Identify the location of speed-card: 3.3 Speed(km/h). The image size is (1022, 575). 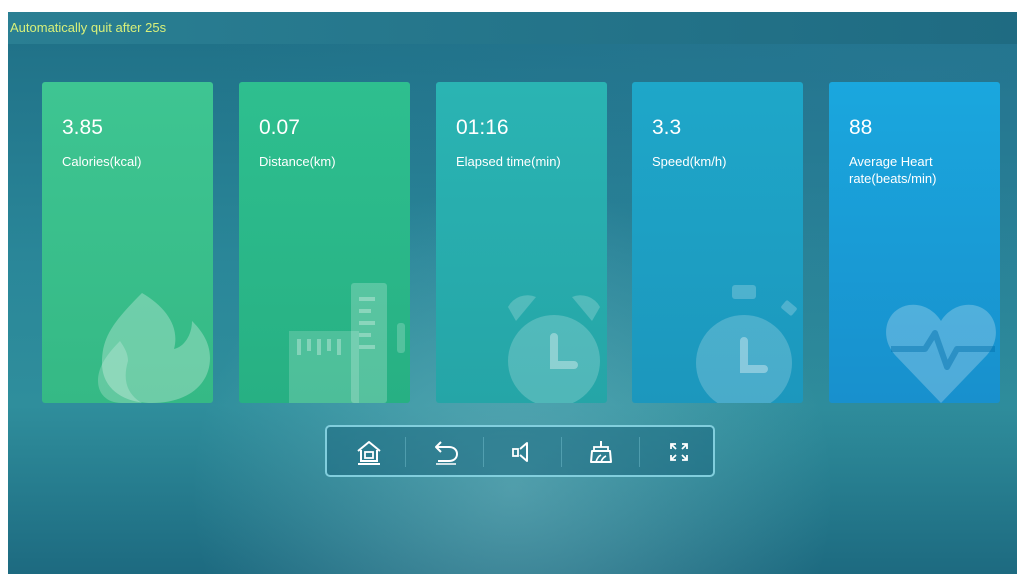
(717, 242).